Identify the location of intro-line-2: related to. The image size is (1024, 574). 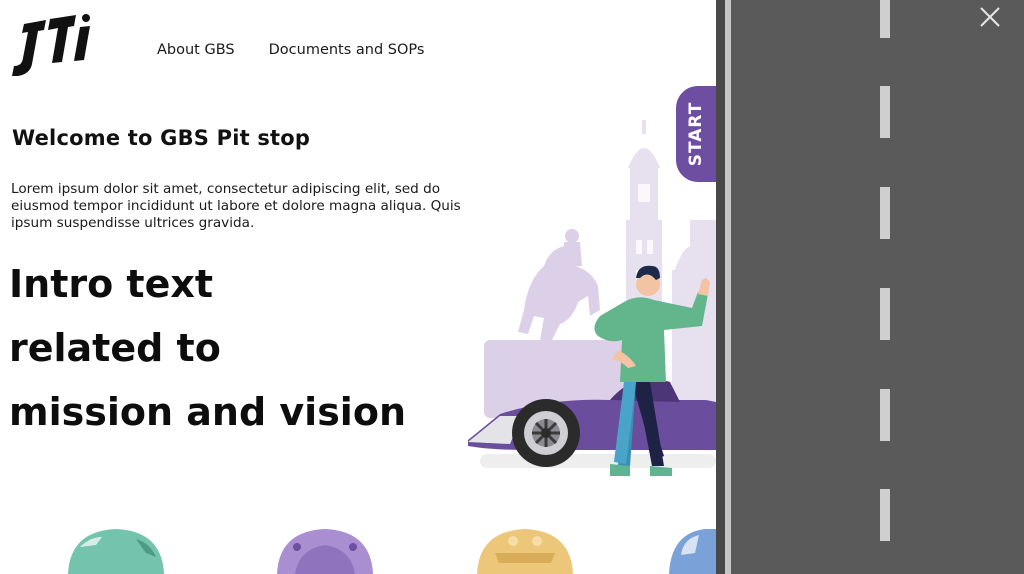
(115, 348).